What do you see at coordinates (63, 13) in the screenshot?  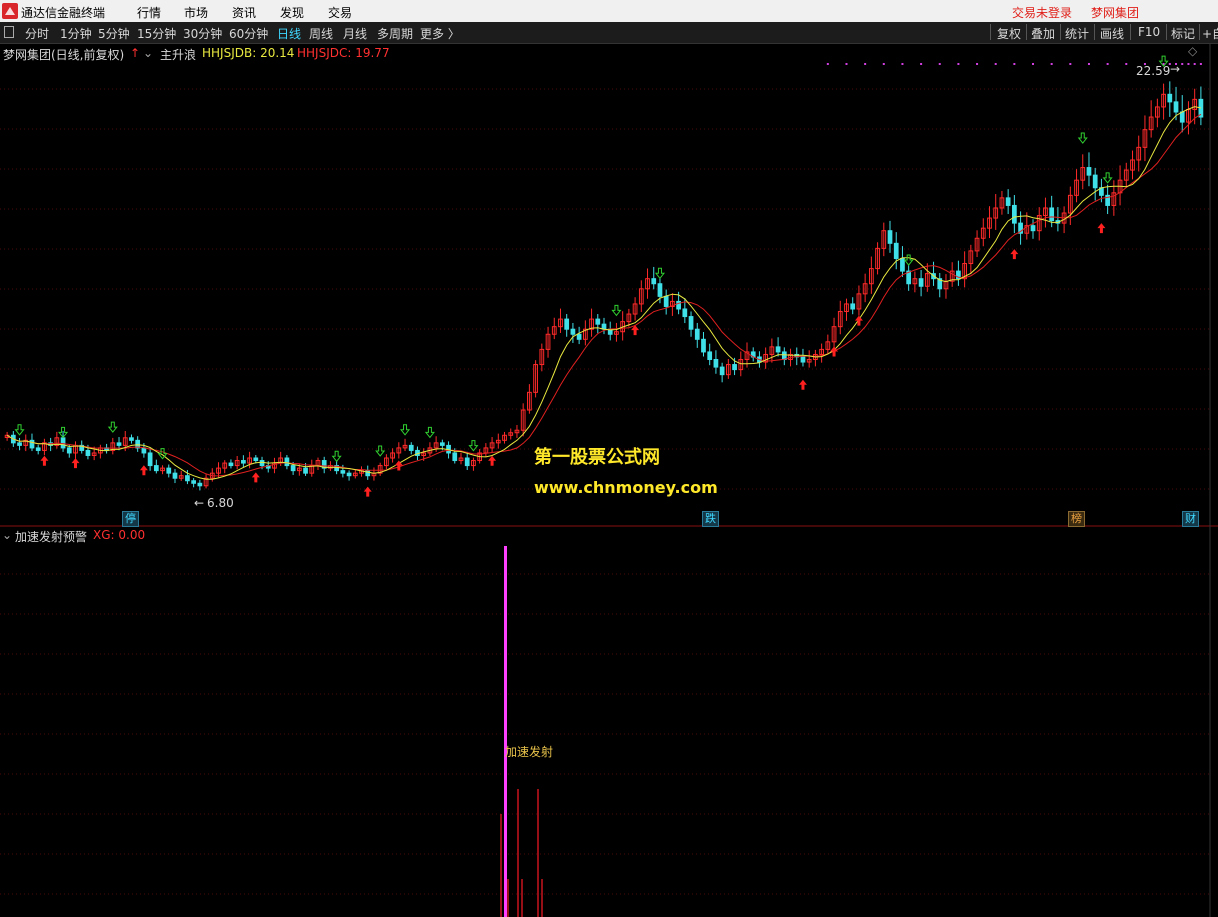 I see `app-title: 通达信金融终端` at bounding box center [63, 13].